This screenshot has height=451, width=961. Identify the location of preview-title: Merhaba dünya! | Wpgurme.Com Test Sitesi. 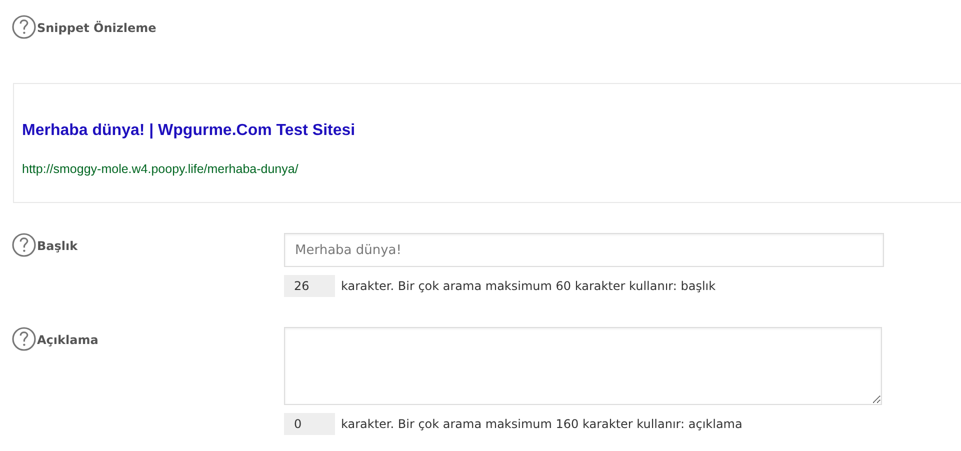
(189, 131).